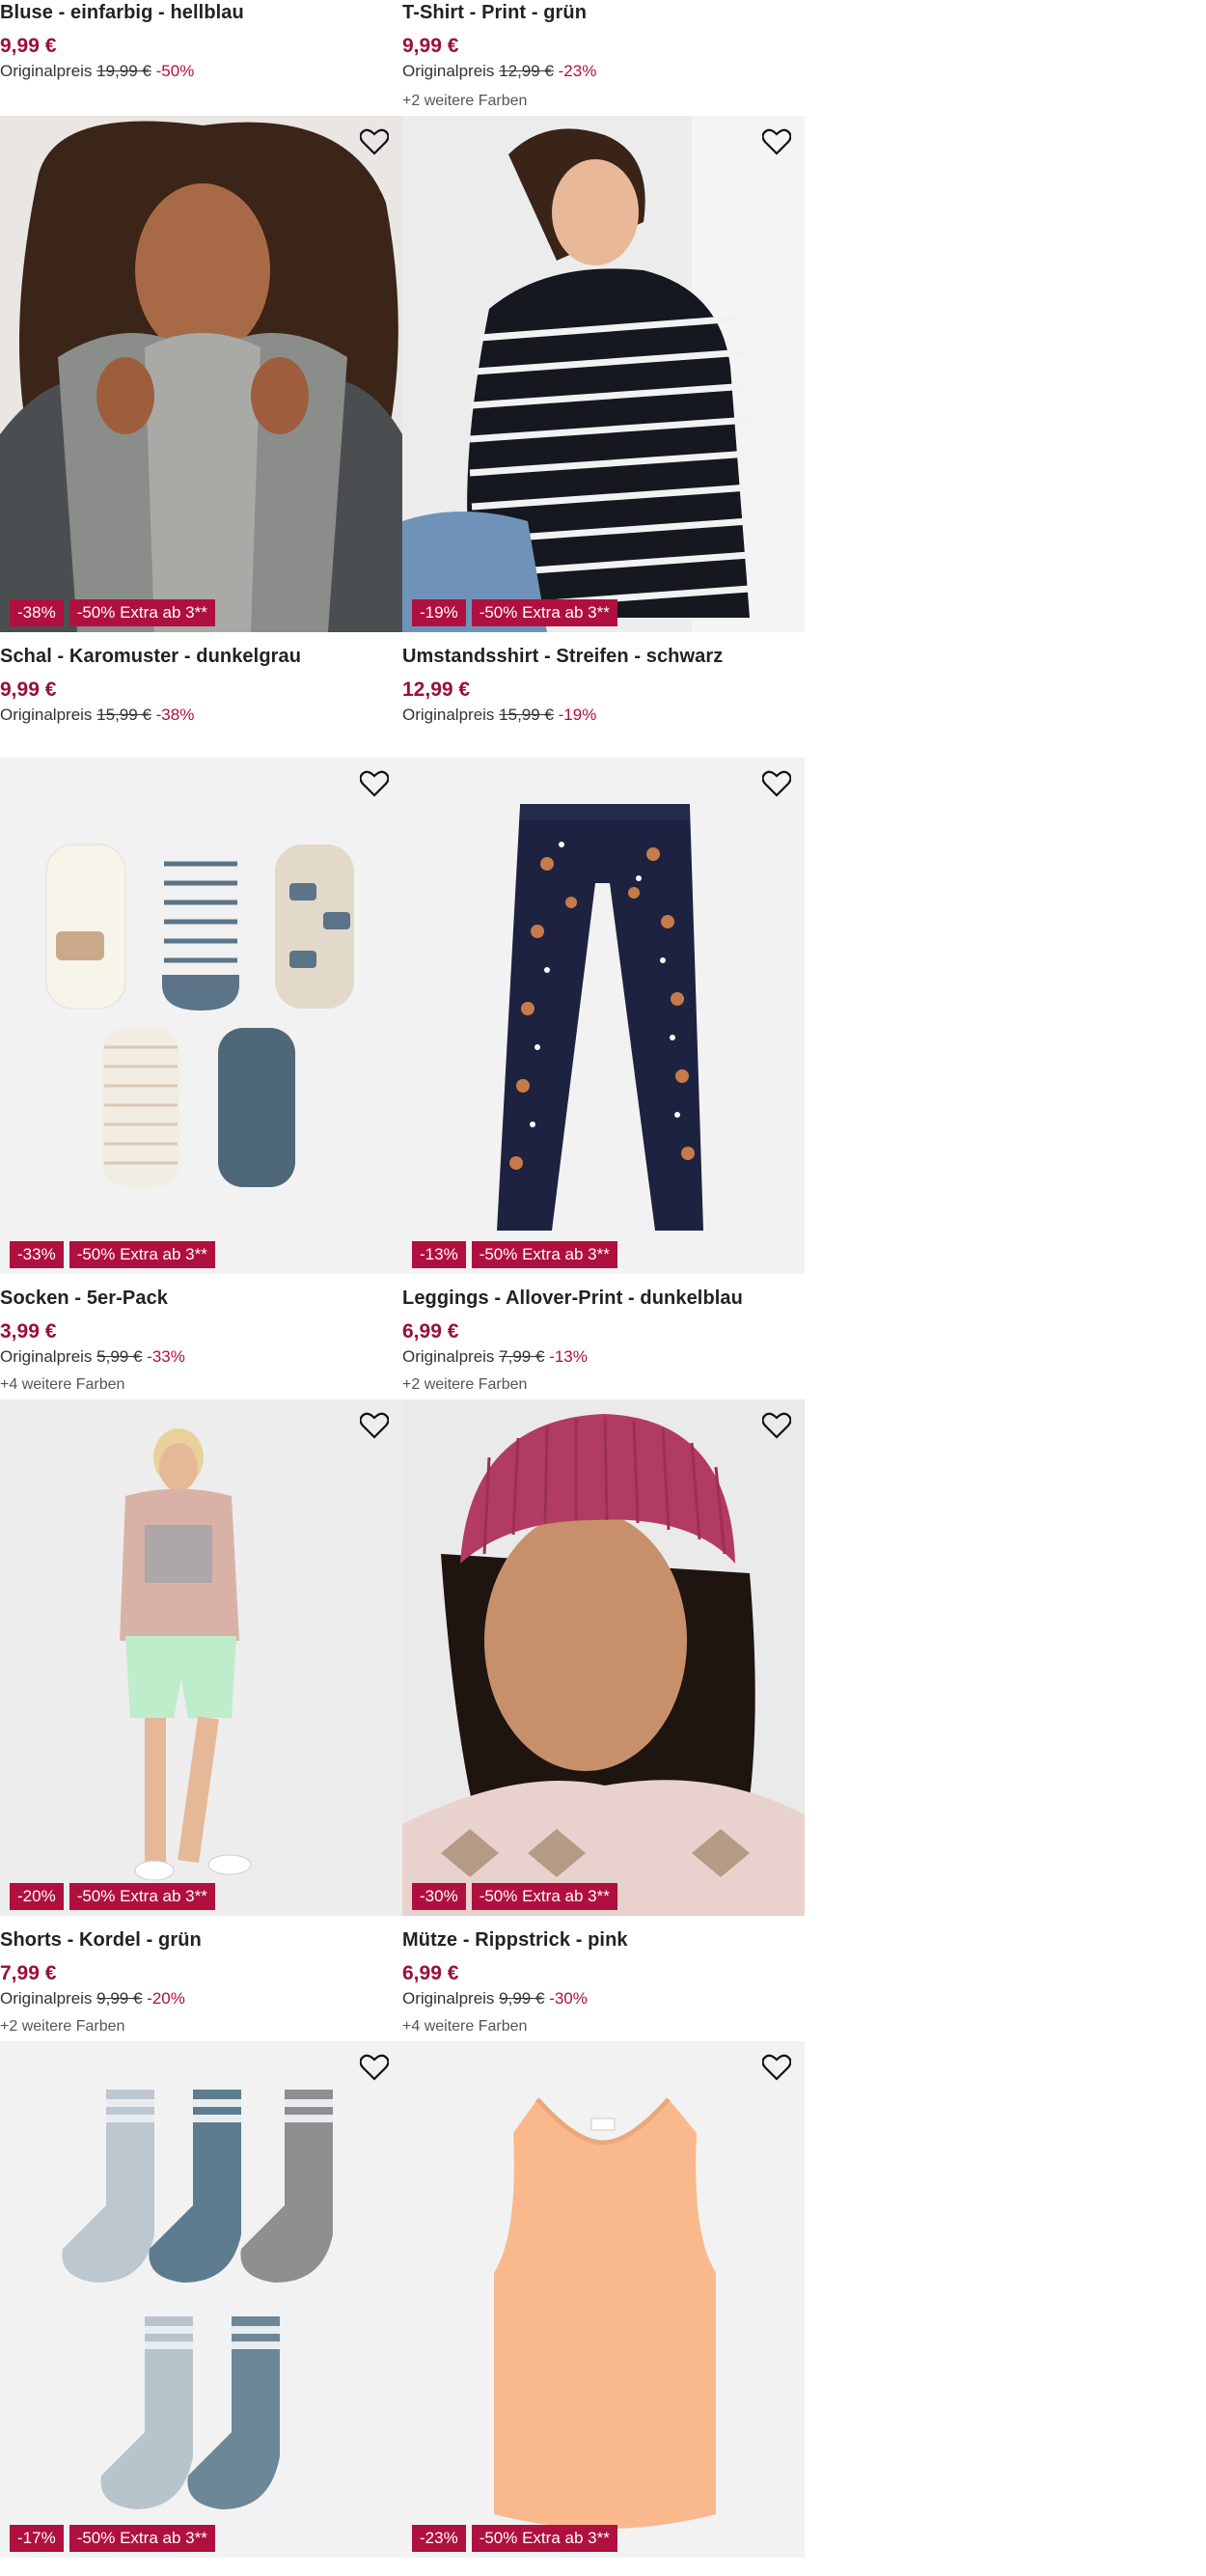 This screenshot has width=1206, height=2576. What do you see at coordinates (28, 1331) in the screenshot?
I see `product-price: 3,99 €` at bounding box center [28, 1331].